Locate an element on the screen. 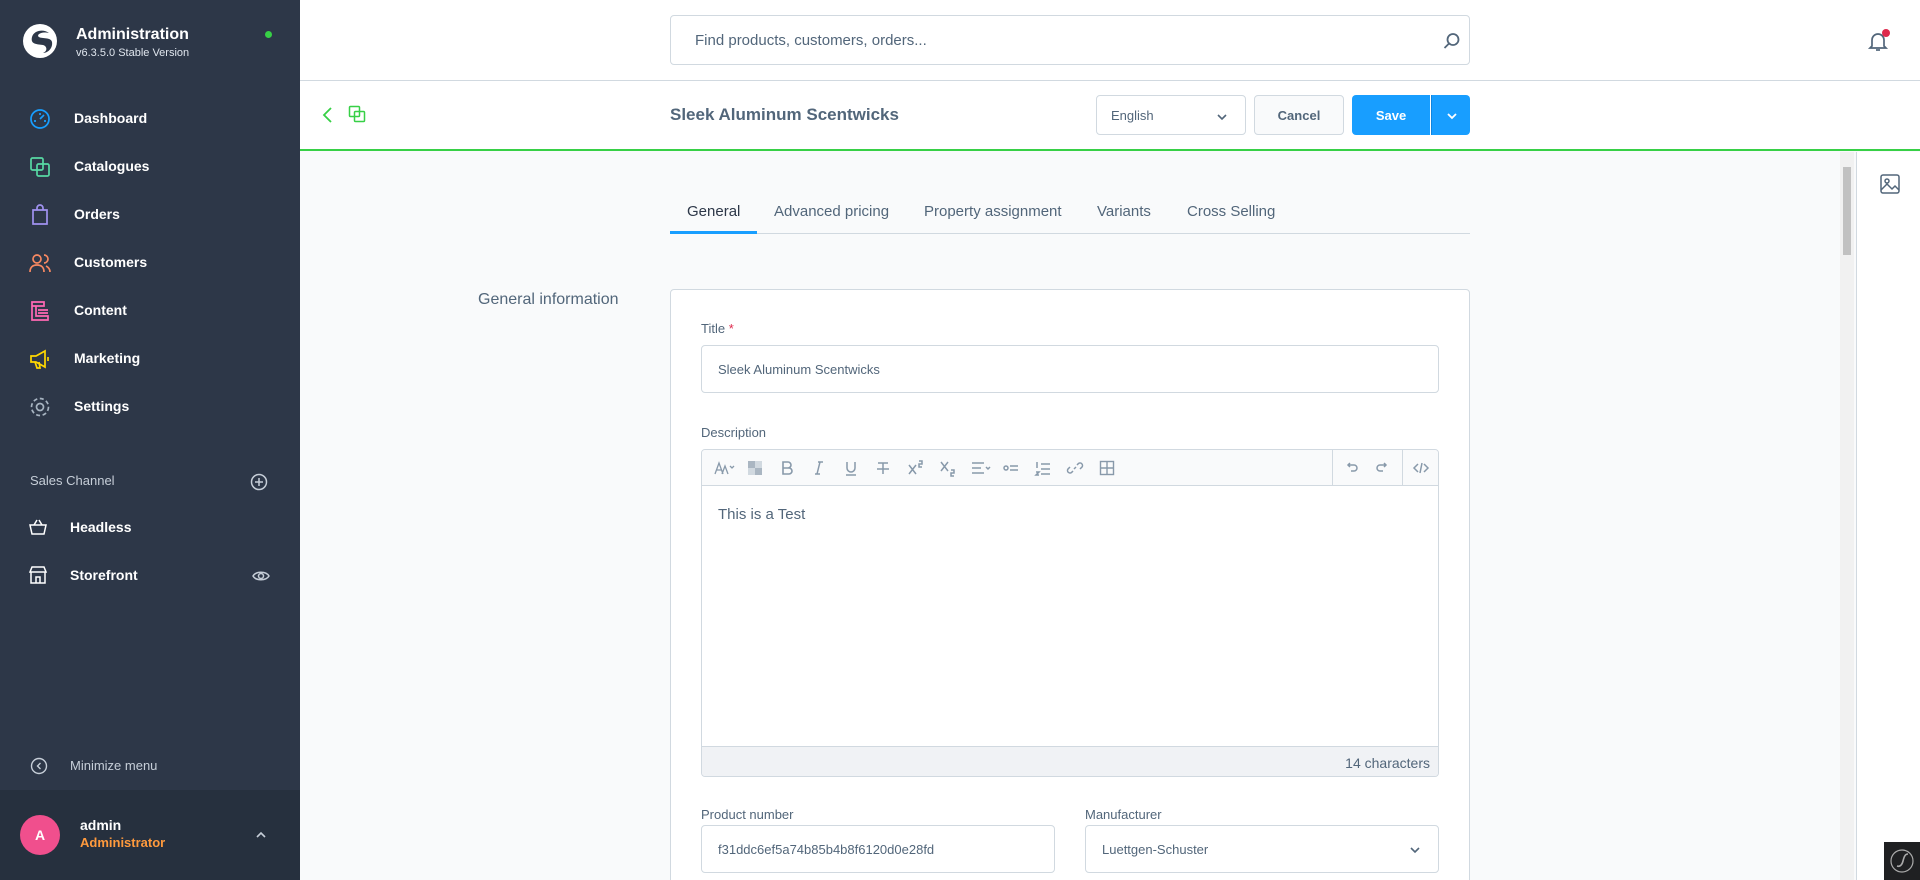 The width and height of the screenshot is (1920, 880). user-name: admin is located at coordinates (101, 825).